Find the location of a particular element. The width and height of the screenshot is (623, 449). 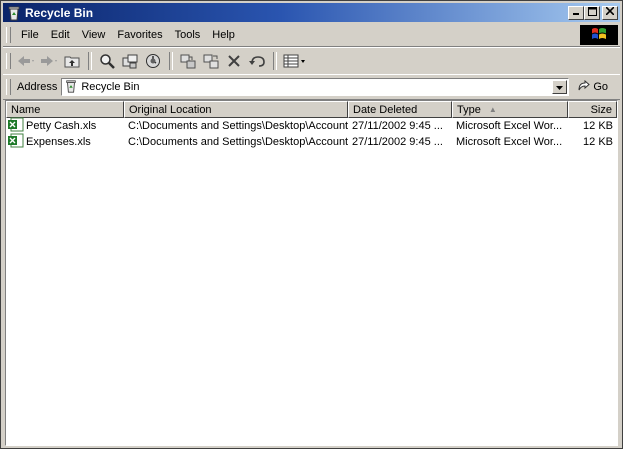

go-button: Go is located at coordinates (593, 87).